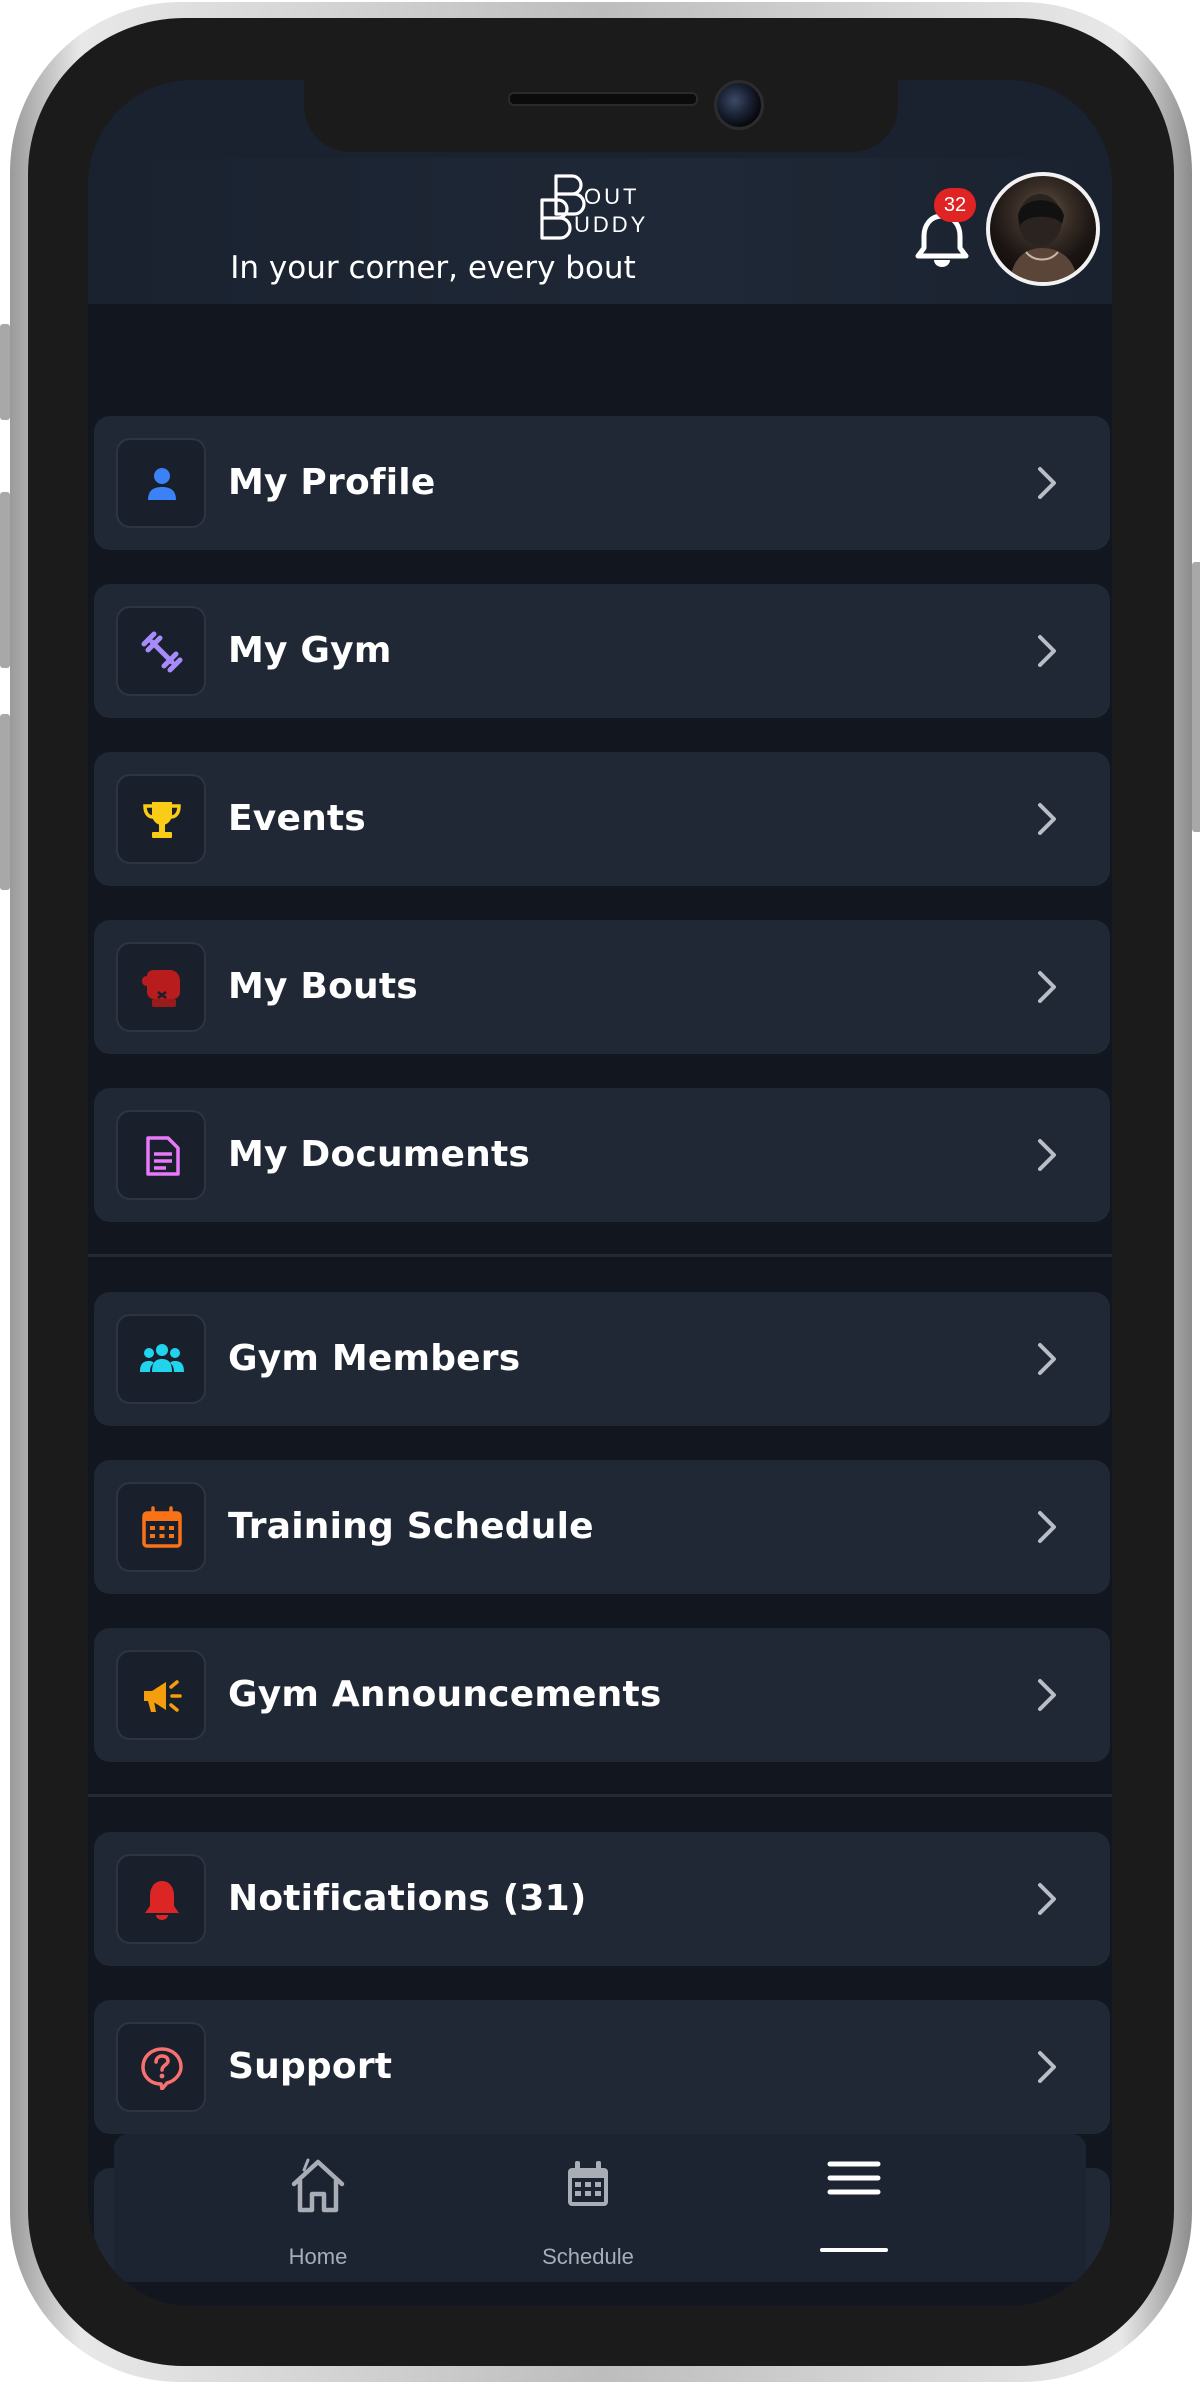  I want to click on menu-item-label: Gym Announcements, so click(445, 1694).